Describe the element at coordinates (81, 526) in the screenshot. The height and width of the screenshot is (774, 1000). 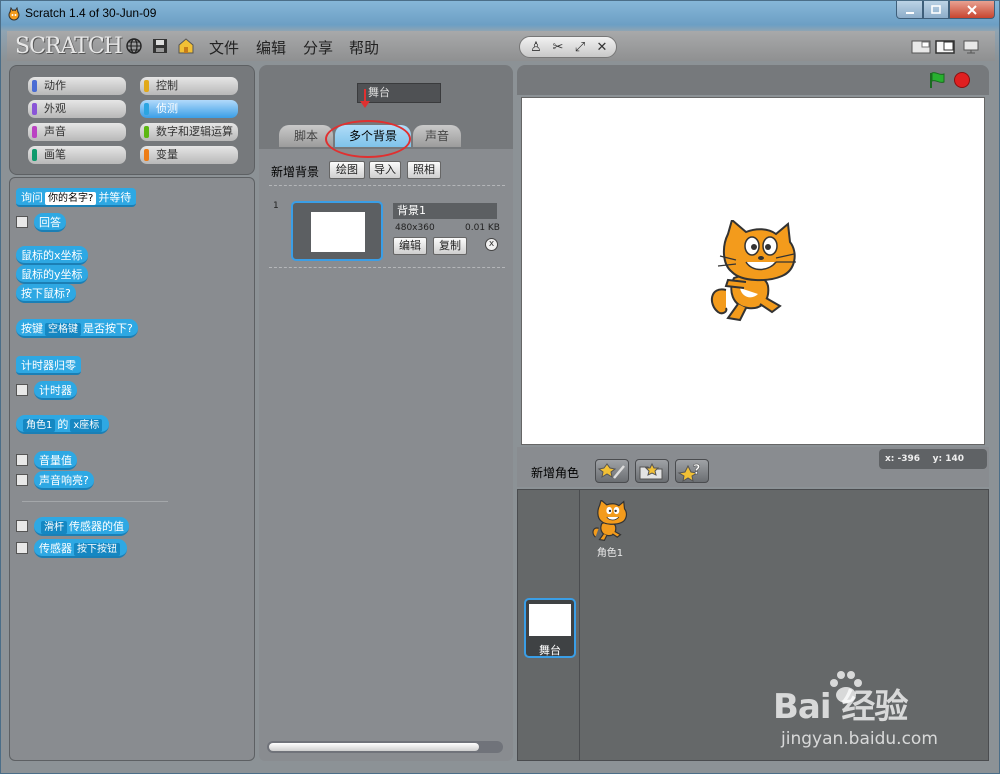
I see `block-sensor-value: 滑杆 传感器的值` at that location.